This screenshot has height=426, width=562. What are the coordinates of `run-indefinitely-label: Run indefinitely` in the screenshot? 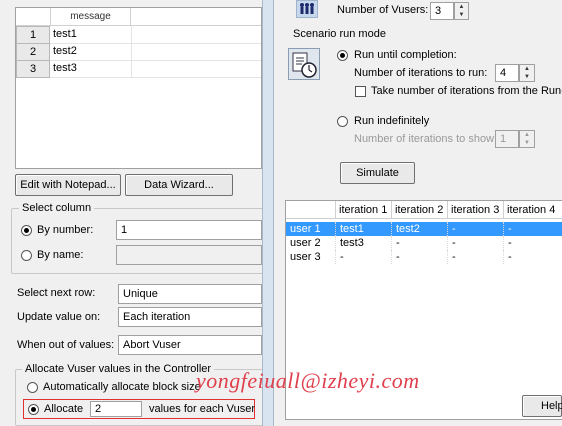 It's located at (392, 121).